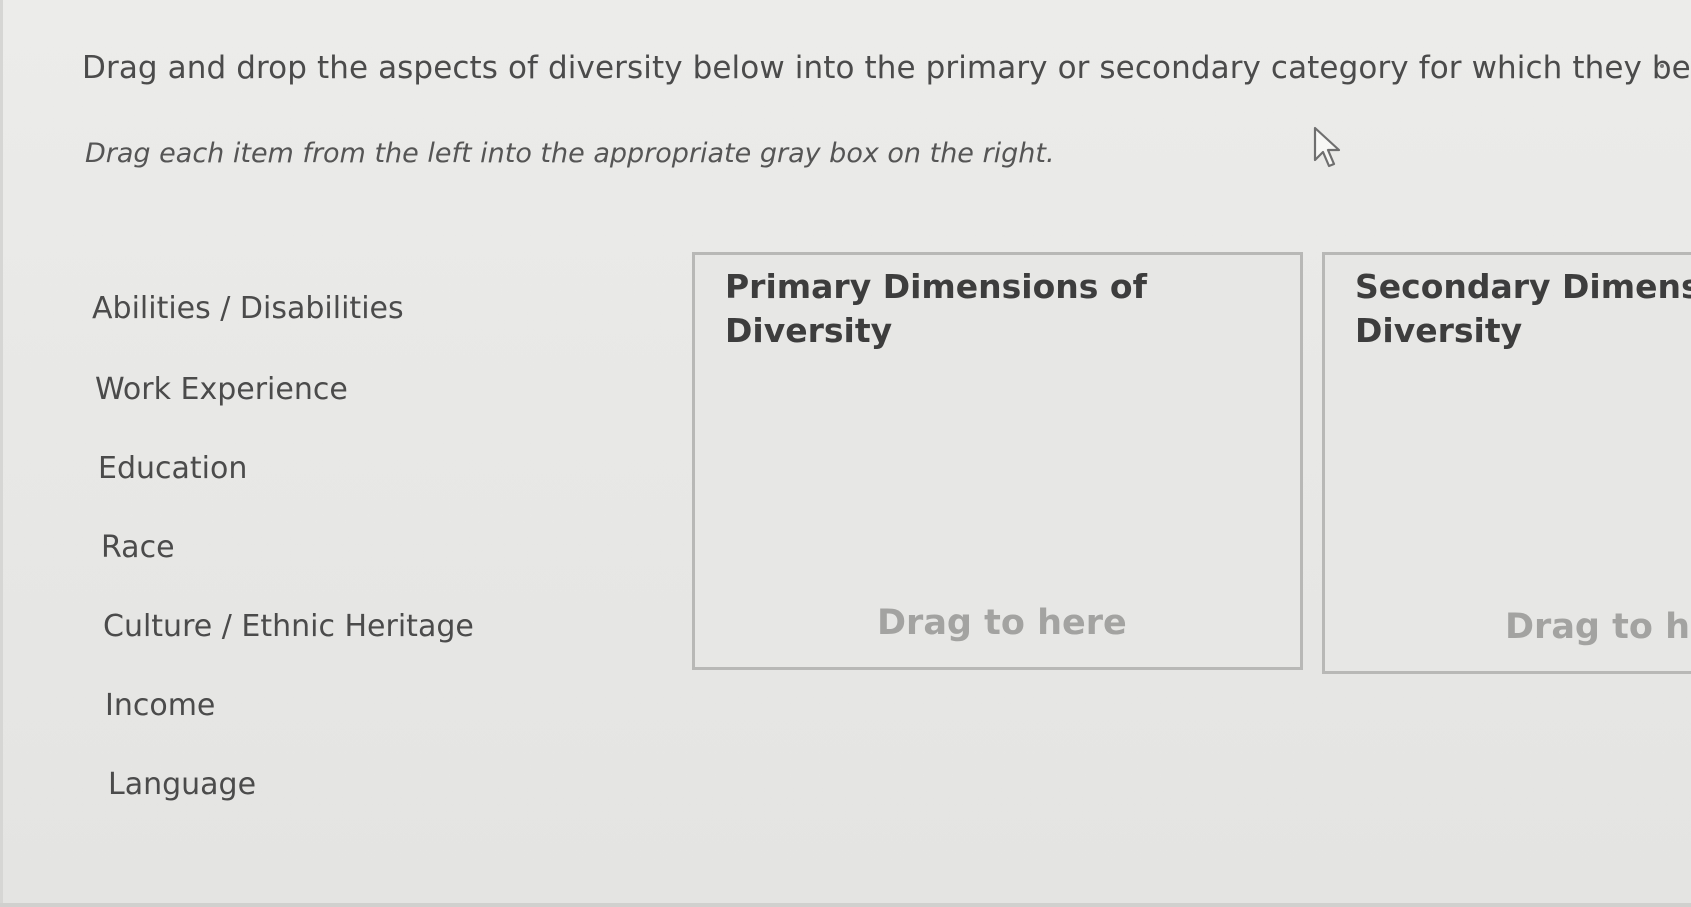 This screenshot has width=1691, height=907. What do you see at coordinates (1523, 308) in the screenshot?
I see `secondary-drop-zone-title: Secondary Dimensi Diversity` at bounding box center [1523, 308].